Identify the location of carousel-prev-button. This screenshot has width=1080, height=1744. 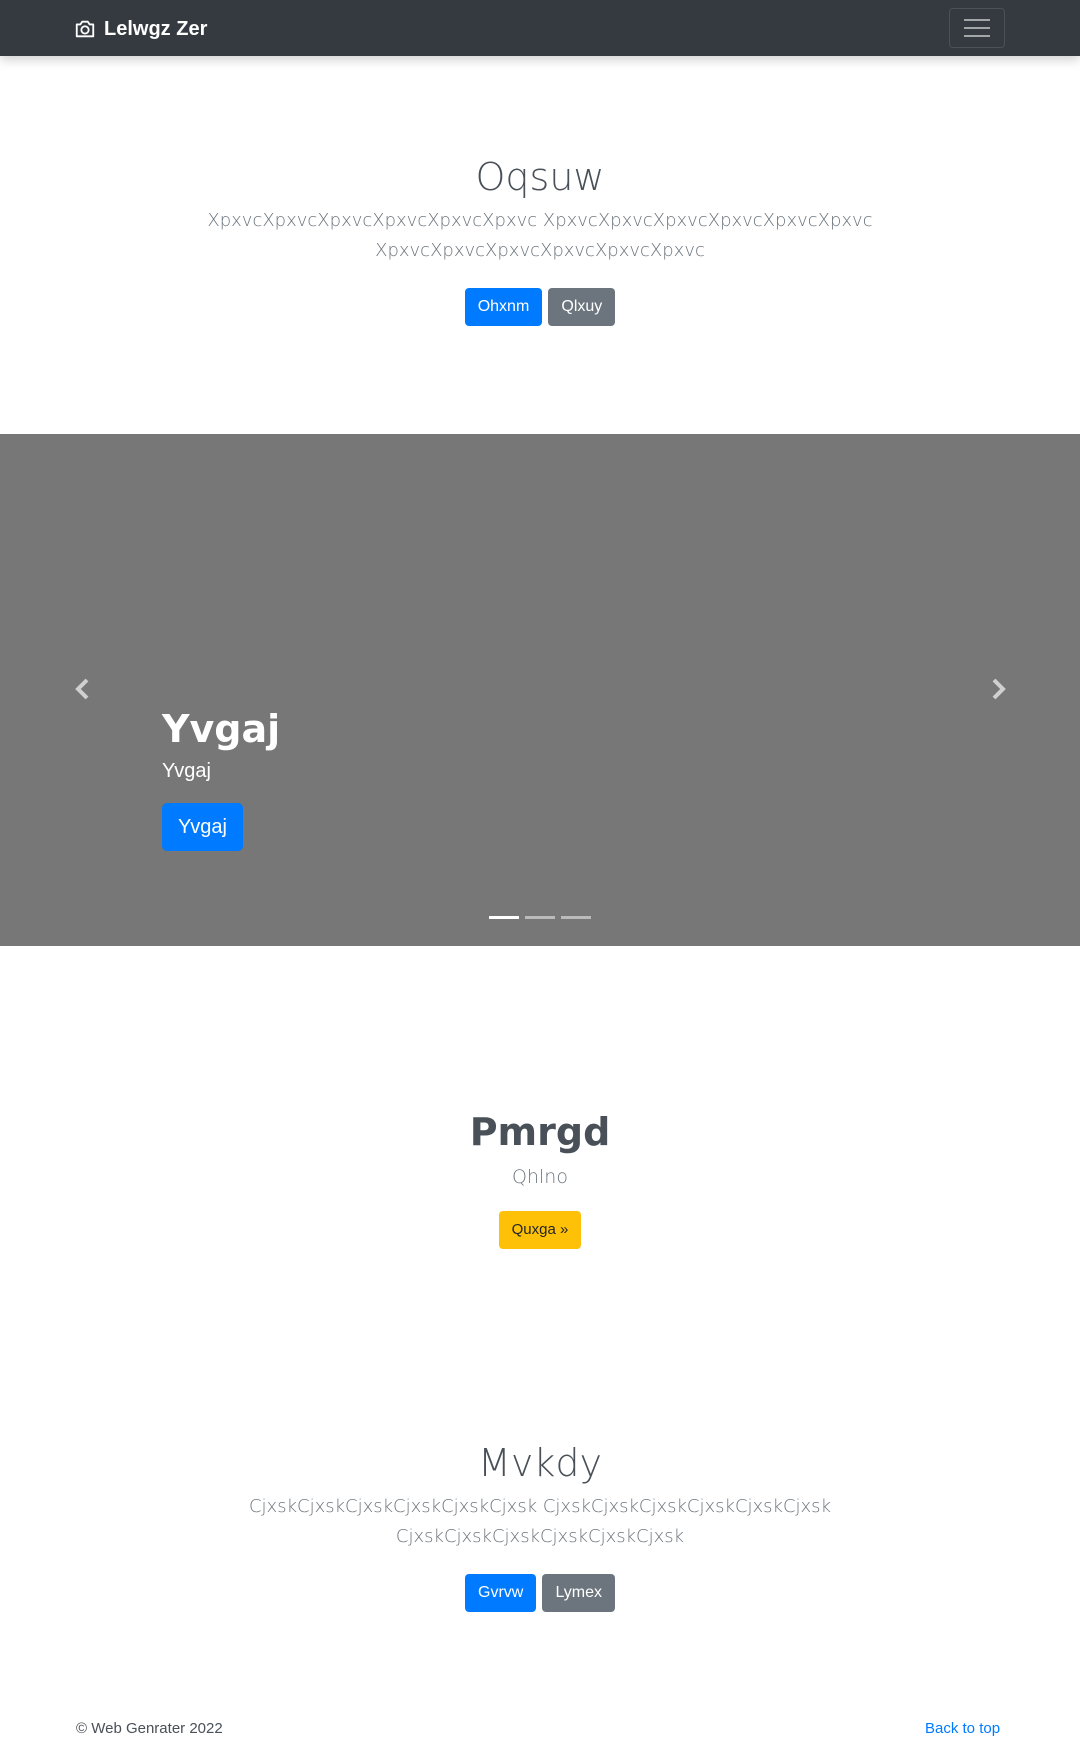
(83, 689).